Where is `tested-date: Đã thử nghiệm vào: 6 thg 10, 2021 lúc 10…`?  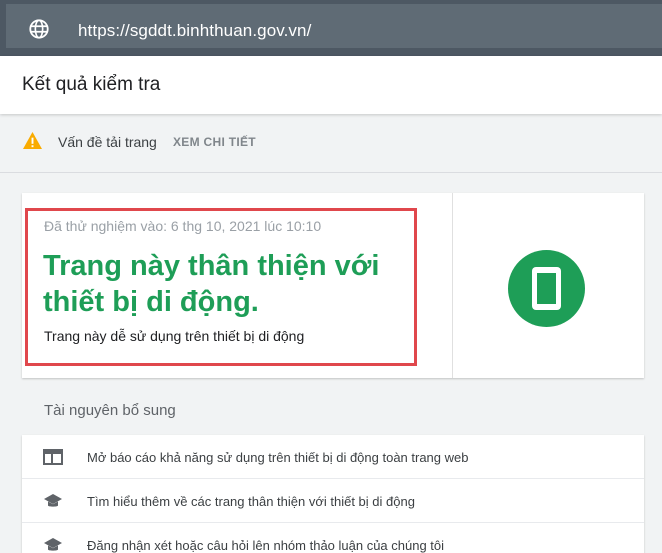
tested-date: Đã thử nghiệm vào: 6 thg 10, 2021 lúc 10… is located at coordinates (183, 226).